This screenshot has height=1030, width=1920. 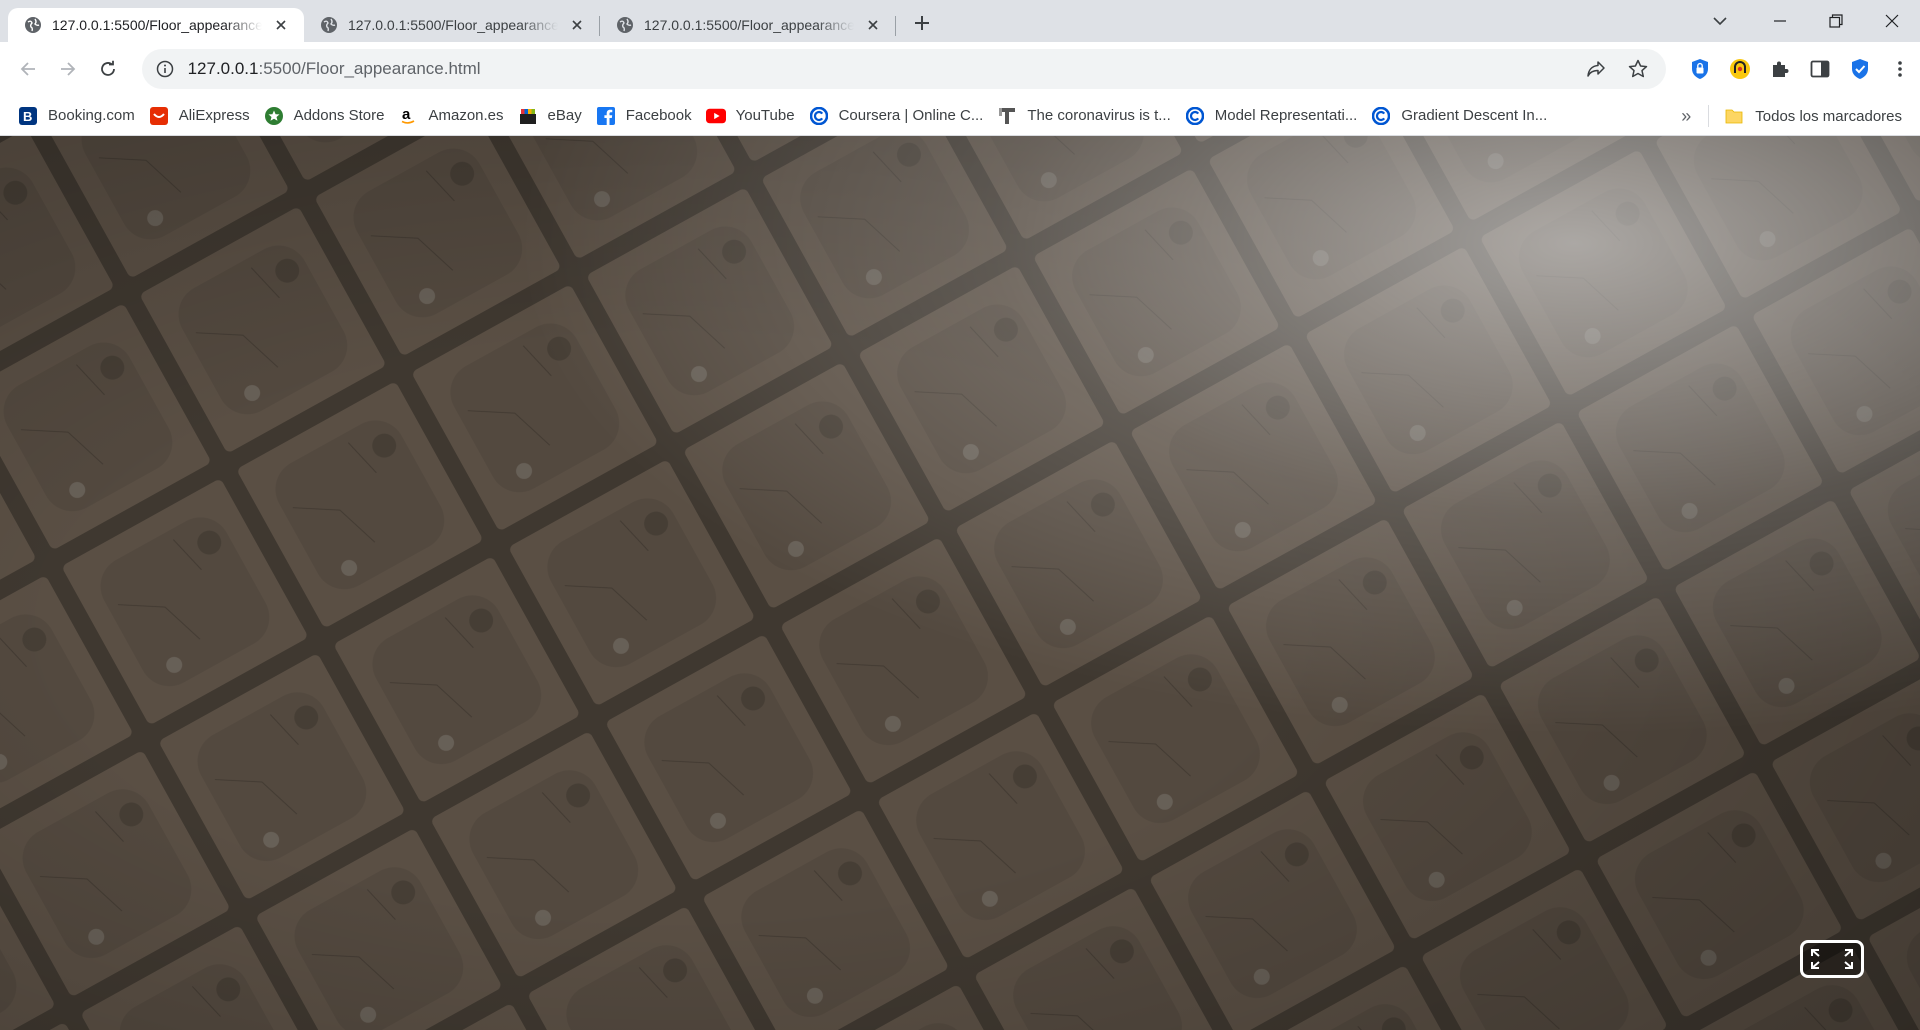 I want to click on ad-blocker-icon, so click(x=1740, y=69).